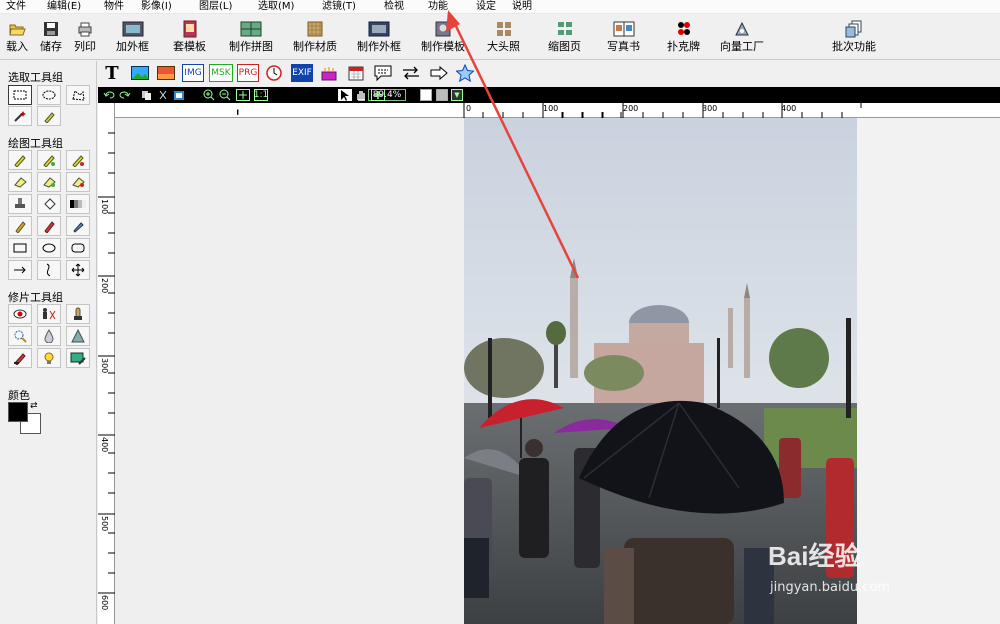 This screenshot has height=624, width=1000. What do you see at coordinates (261, 95) in the screenshot?
I see `actual-size-button: 1:1` at bounding box center [261, 95].